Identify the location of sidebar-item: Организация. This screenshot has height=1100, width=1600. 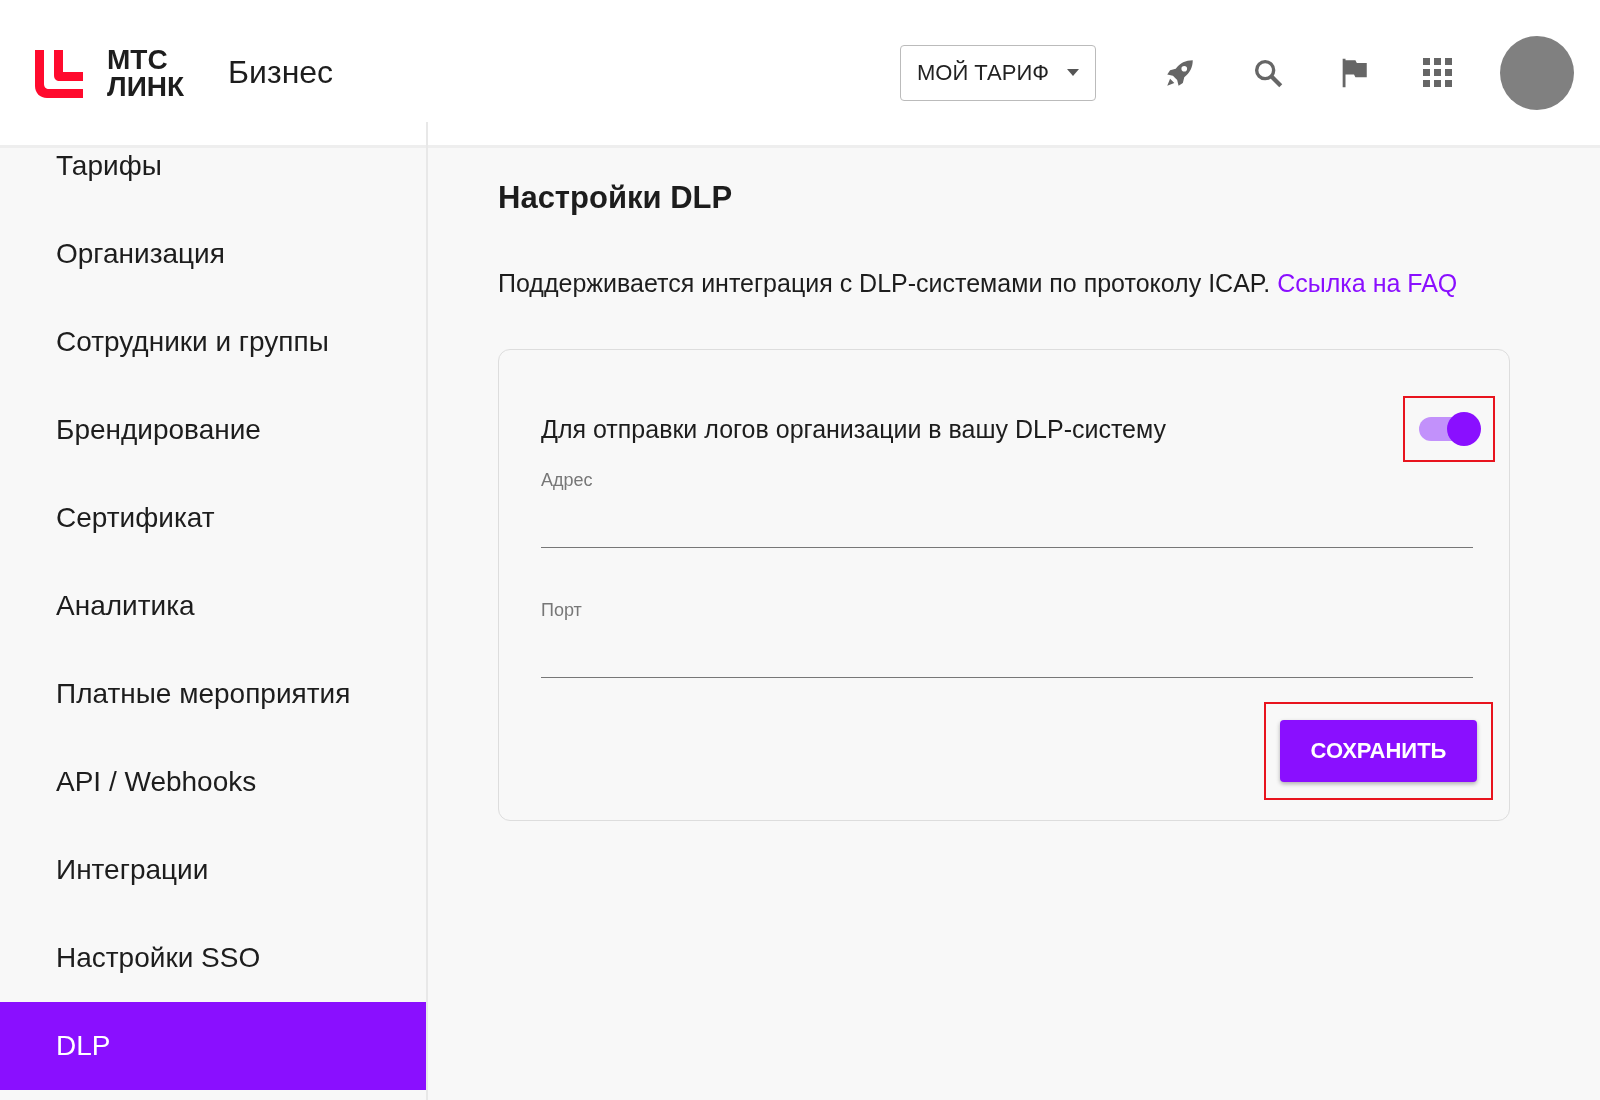
(213, 254).